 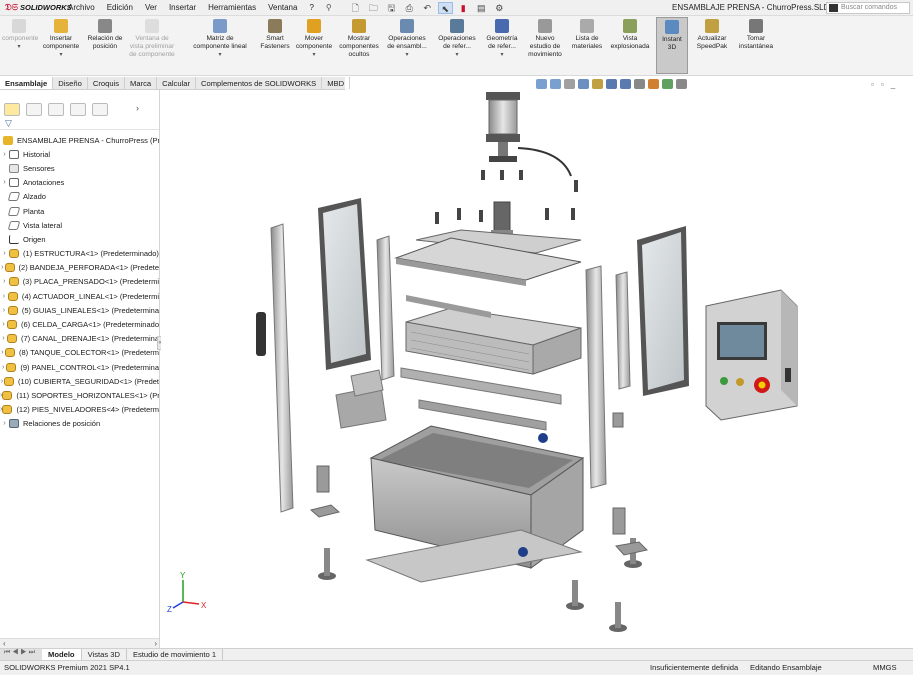 What do you see at coordinates (79, 282) in the screenshot?
I see `tree-item-component: › (3) PLACA_PRENSADO<1> (Predetermi` at bounding box center [79, 282].